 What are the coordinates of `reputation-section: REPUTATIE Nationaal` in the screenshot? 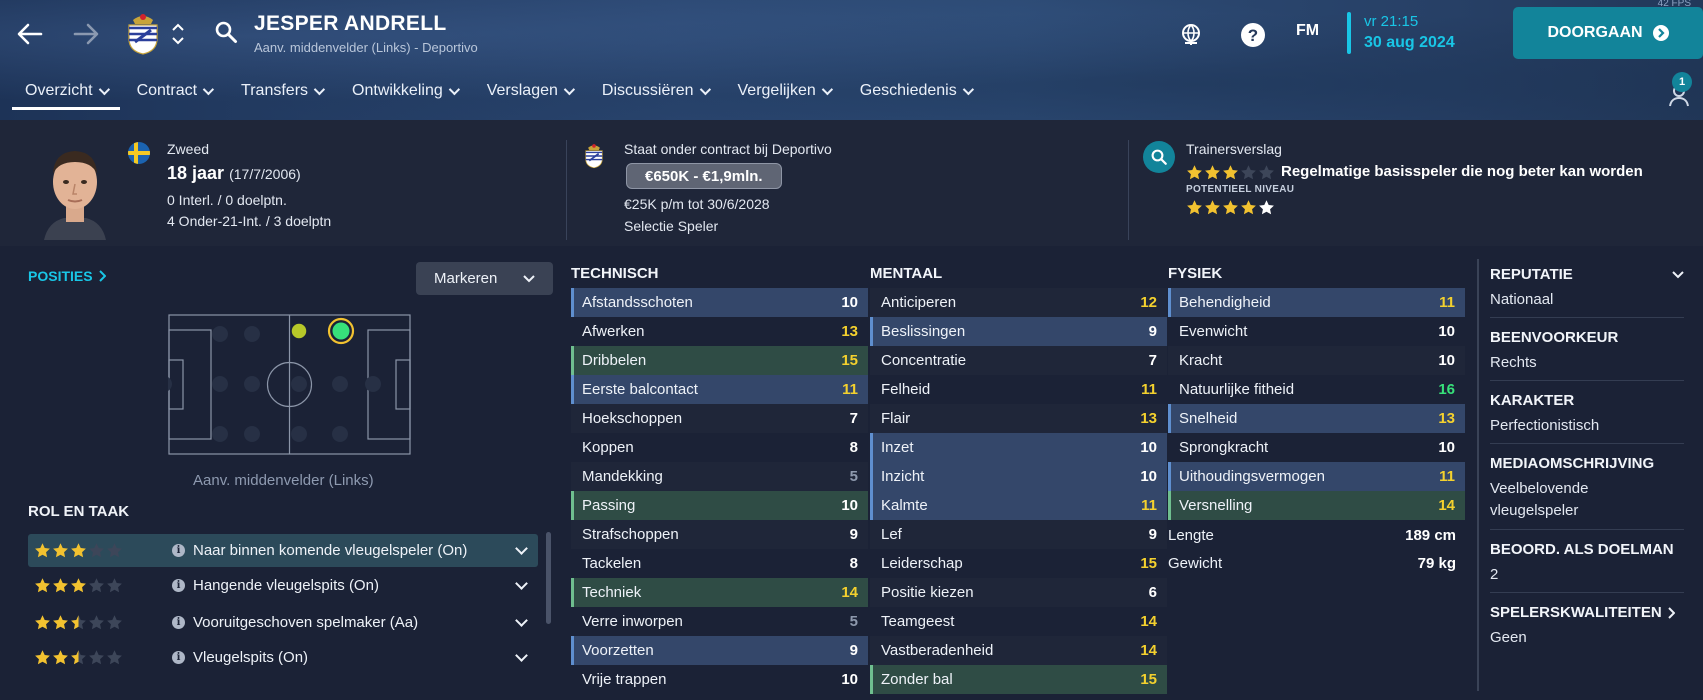 It's located at (1587, 292).